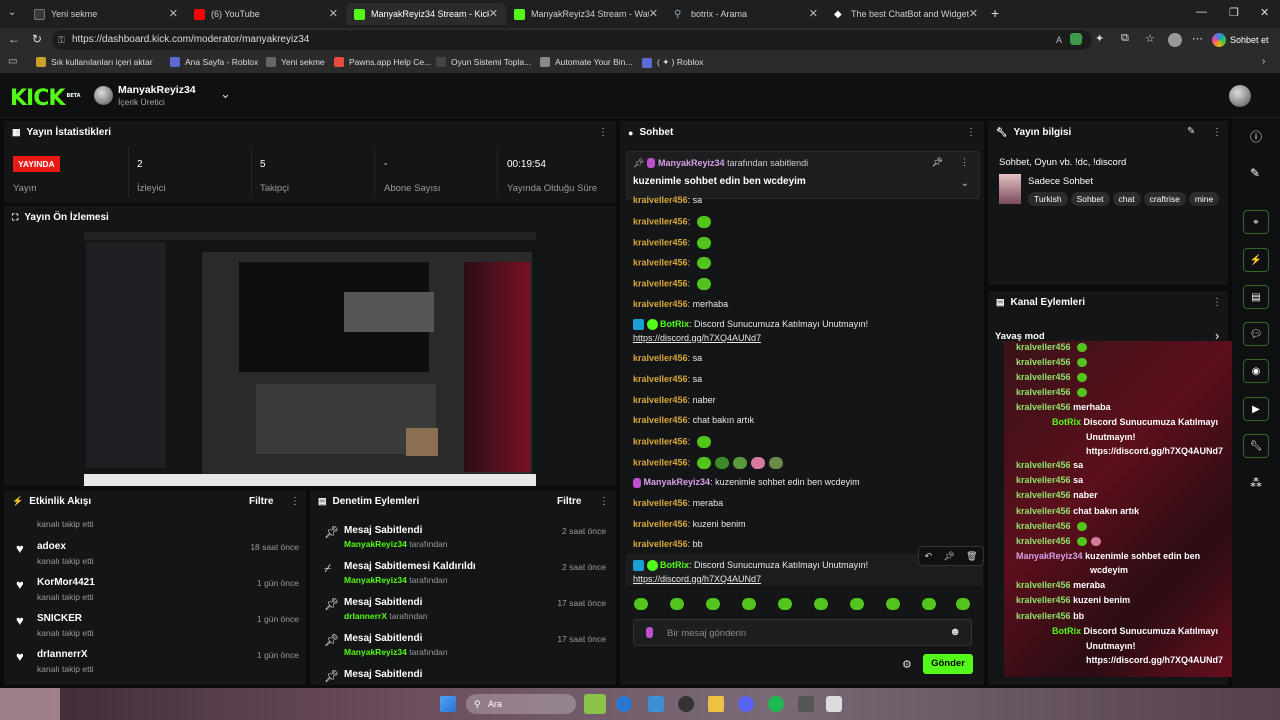 The width and height of the screenshot is (1280, 720). What do you see at coordinates (1060, 181) in the screenshot?
I see `category-name: Sadece Sohbet` at bounding box center [1060, 181].